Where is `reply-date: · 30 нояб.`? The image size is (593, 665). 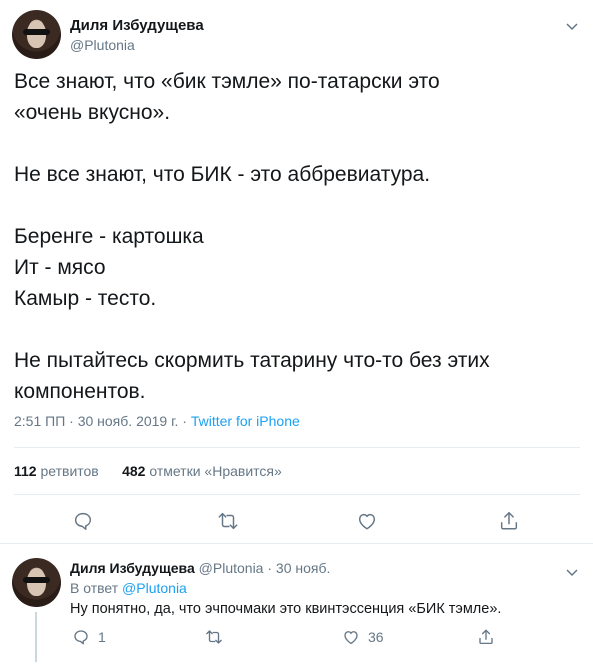 reply-date: · 30 нояб. is located at coordinates (298, 568).